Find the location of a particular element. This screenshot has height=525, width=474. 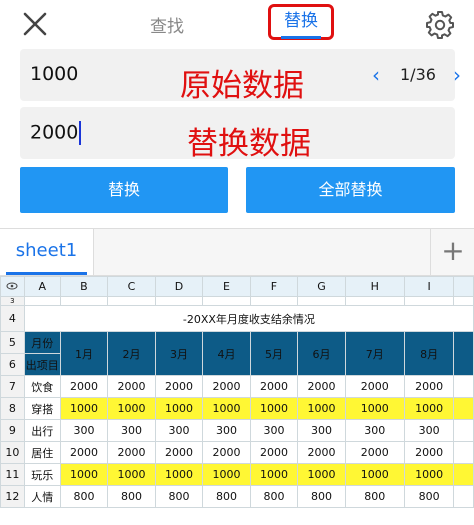

month-header: 5月 is located at coordinates (274, 353).